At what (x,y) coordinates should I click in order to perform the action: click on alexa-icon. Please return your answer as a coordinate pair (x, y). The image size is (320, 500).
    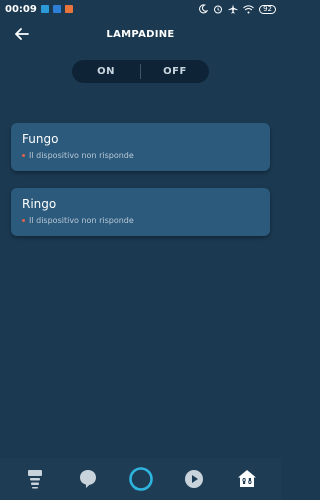
    Looking at the image, I should click on (140, 479).